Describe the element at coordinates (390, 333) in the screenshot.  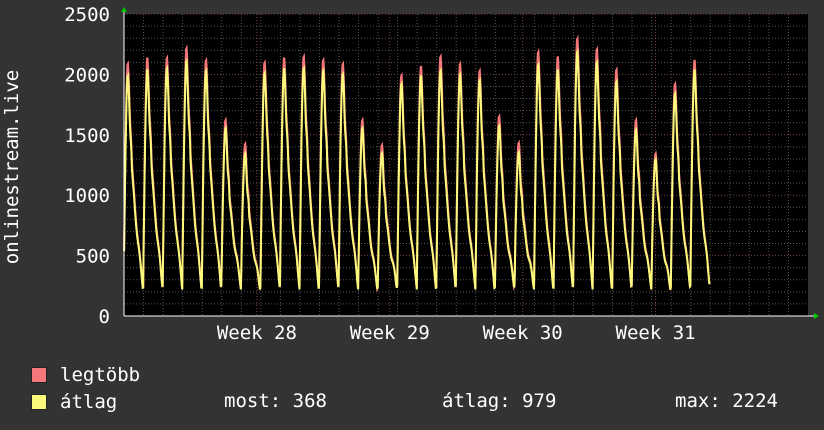
I see `x-tick-label: Week 29` at that location.